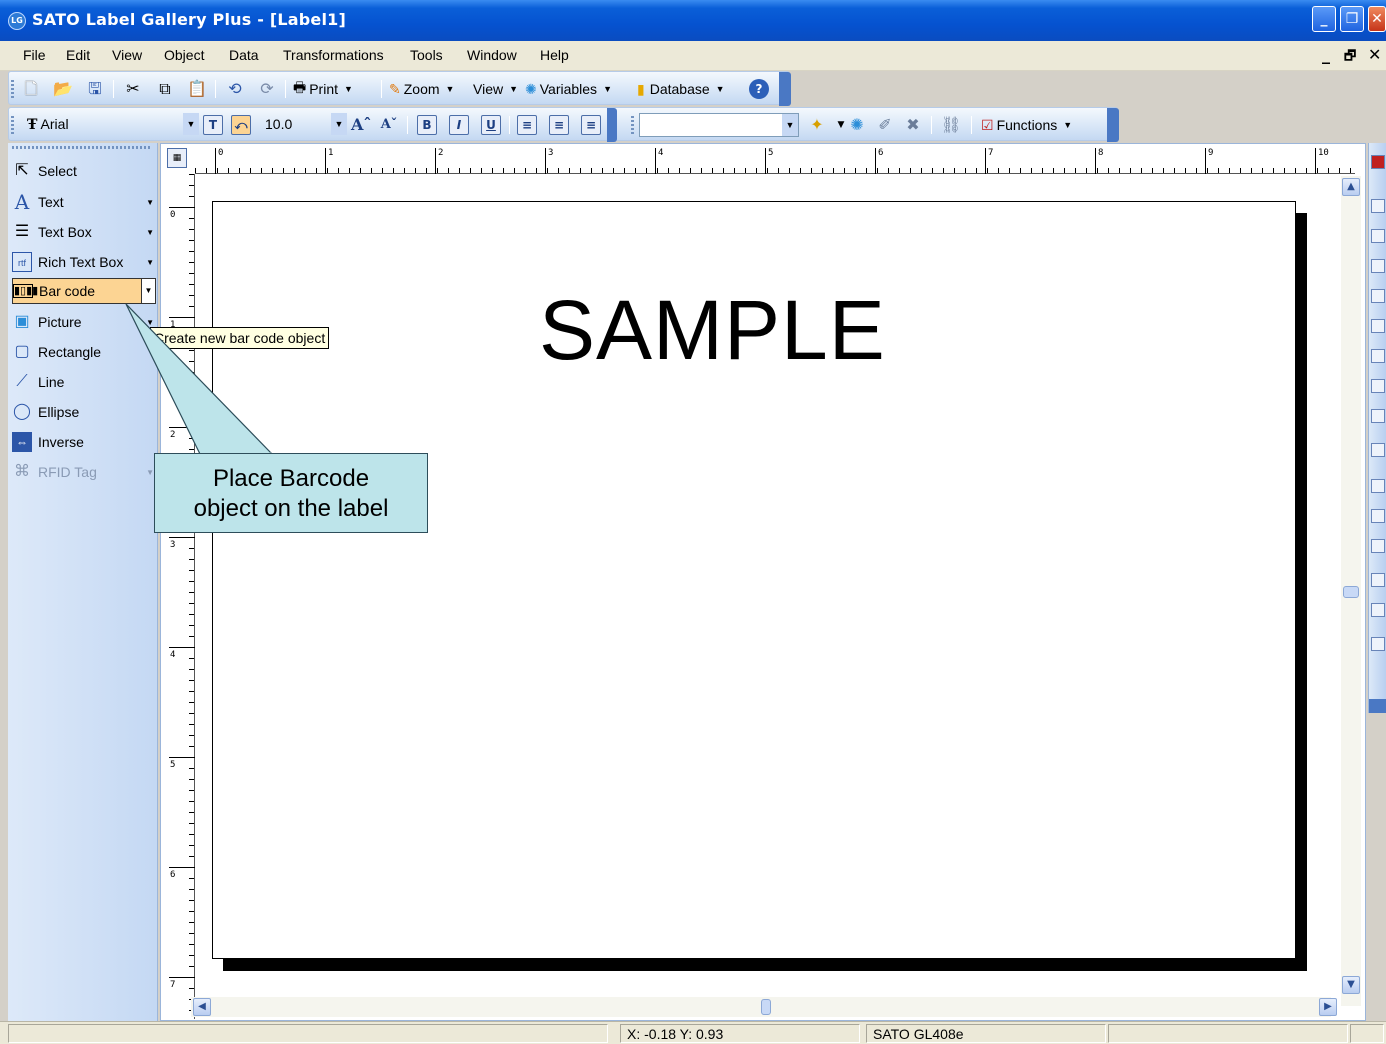 This screenshot has height=1044, width=1386. What do you see at coordinates (241, 125) in the screenshot?
I see `text-rotate-icon: ⤺` at bounding box center [241, 125].